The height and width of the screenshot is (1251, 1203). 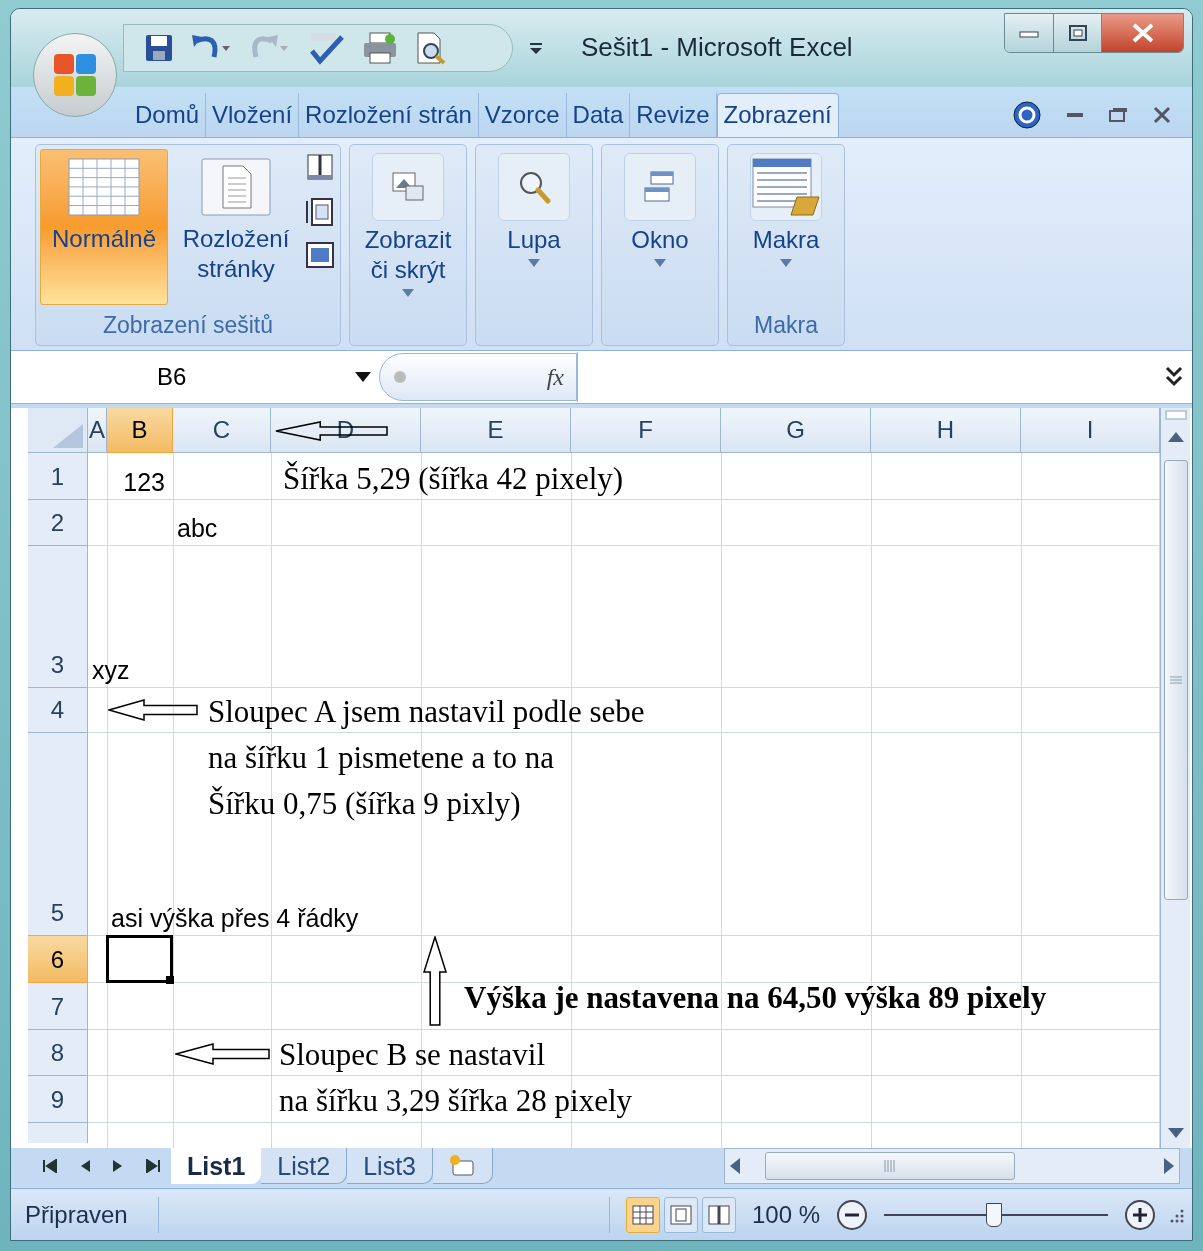 What do you see at coordinates (58, 477) in the screenshot?
I see `row-header: 1` at bounding box center [58, 477].